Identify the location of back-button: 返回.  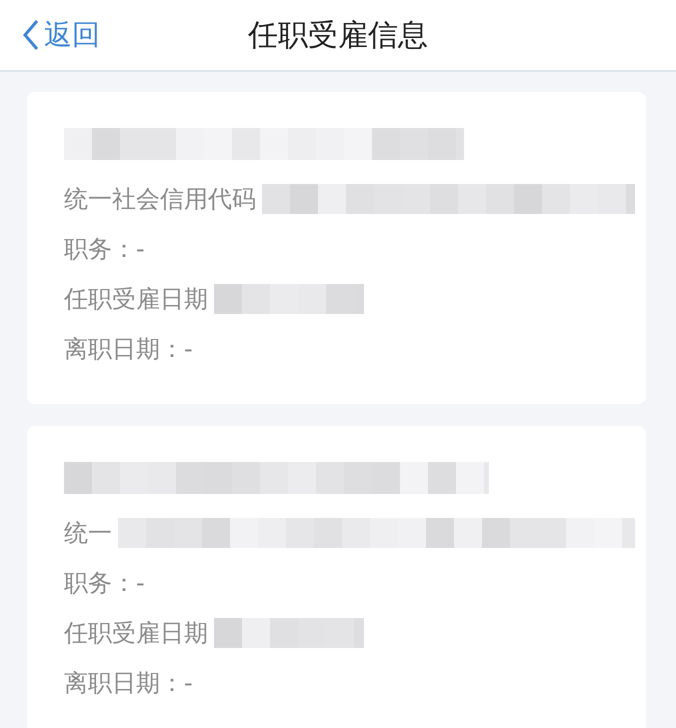
(61, 35).